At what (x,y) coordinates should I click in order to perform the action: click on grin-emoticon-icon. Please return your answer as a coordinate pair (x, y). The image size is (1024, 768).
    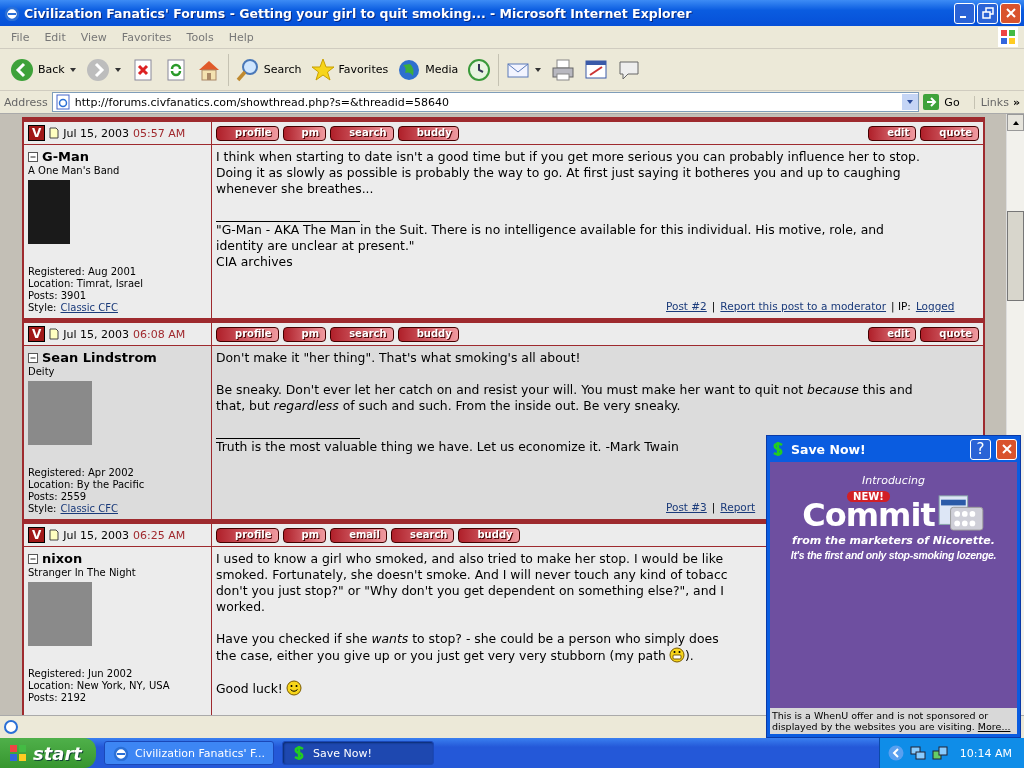
    Looking at the image, I should click on (676, 655).